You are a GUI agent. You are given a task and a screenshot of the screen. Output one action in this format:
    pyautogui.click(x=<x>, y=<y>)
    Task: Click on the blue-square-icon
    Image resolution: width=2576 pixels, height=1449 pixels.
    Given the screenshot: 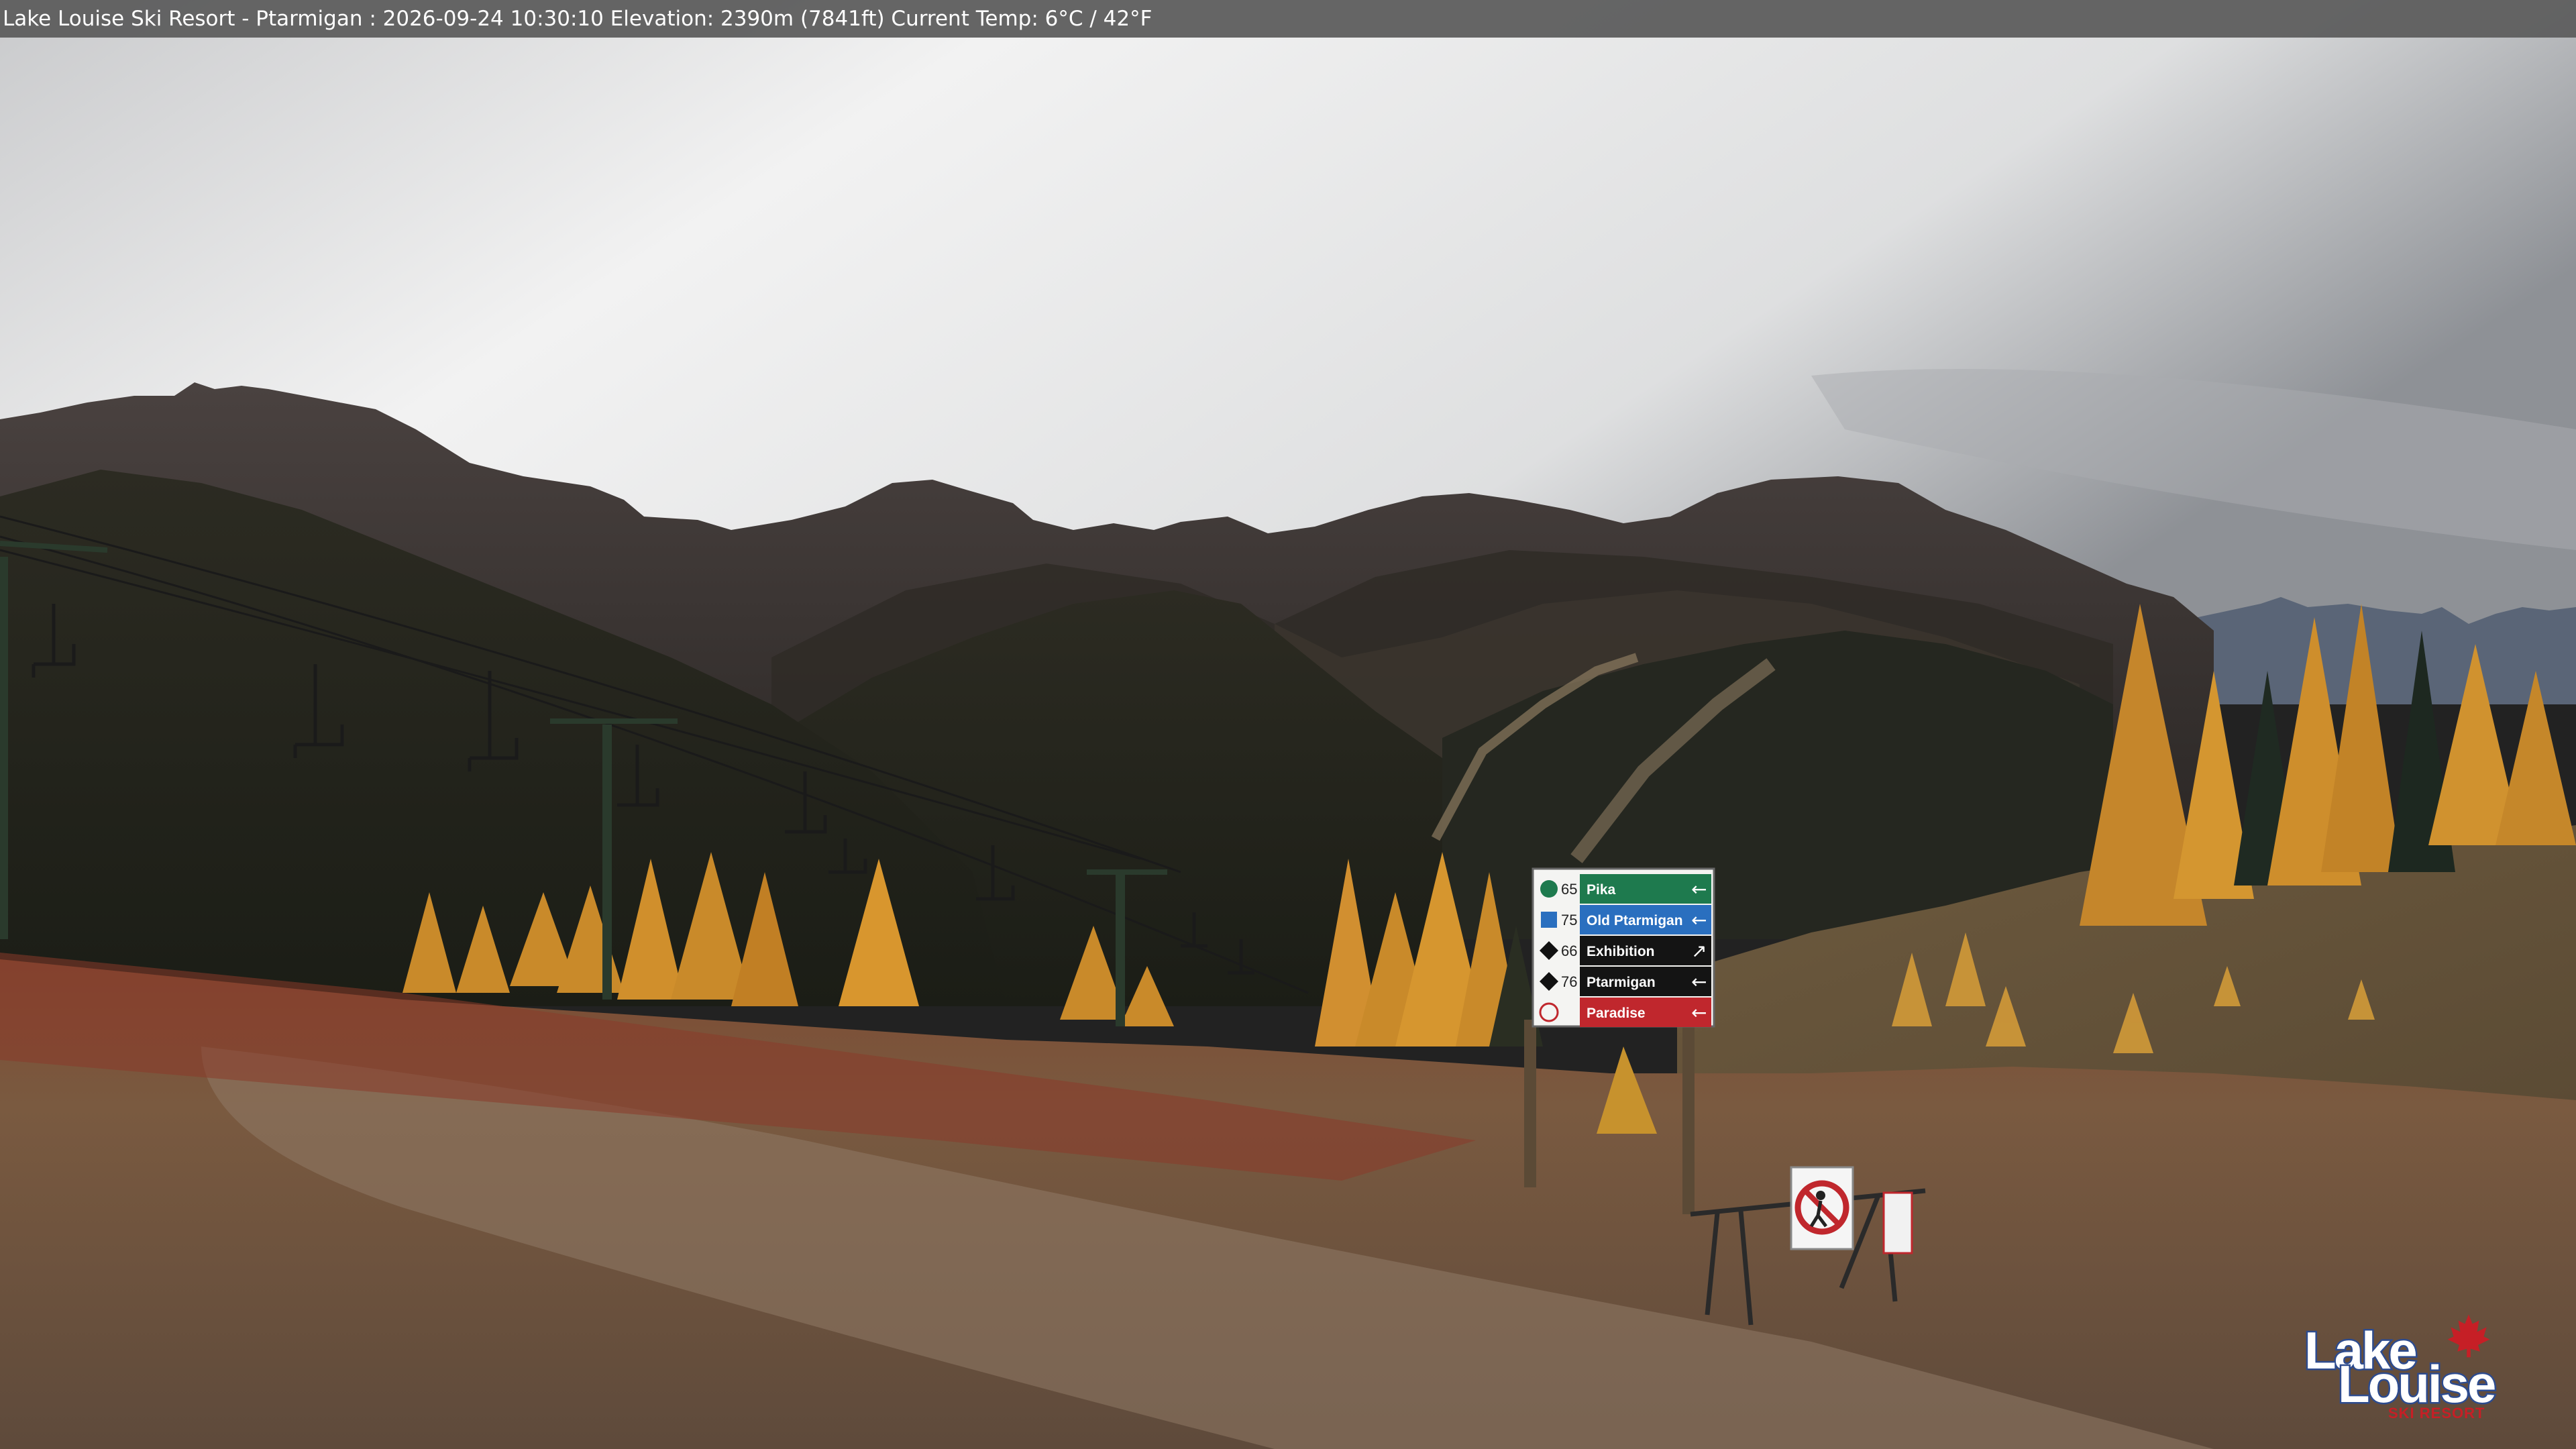 What is the action you would take?
    pyautogui.click(x=1549, y=920)
    